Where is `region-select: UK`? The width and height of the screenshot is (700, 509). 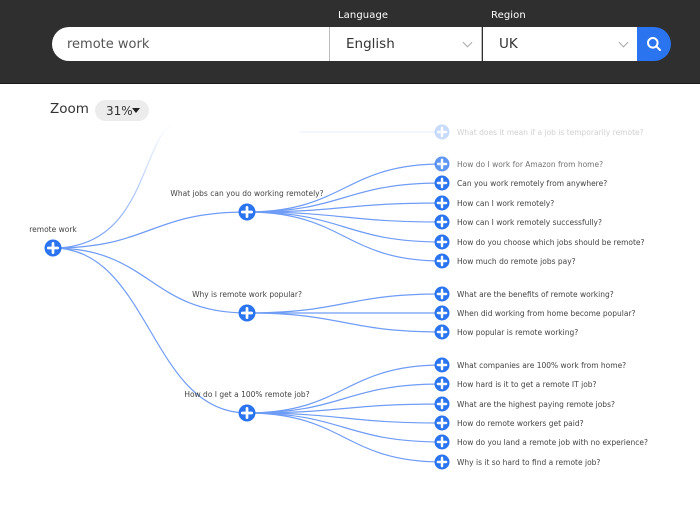
region-select: UK is located at coordinates (560, 44).